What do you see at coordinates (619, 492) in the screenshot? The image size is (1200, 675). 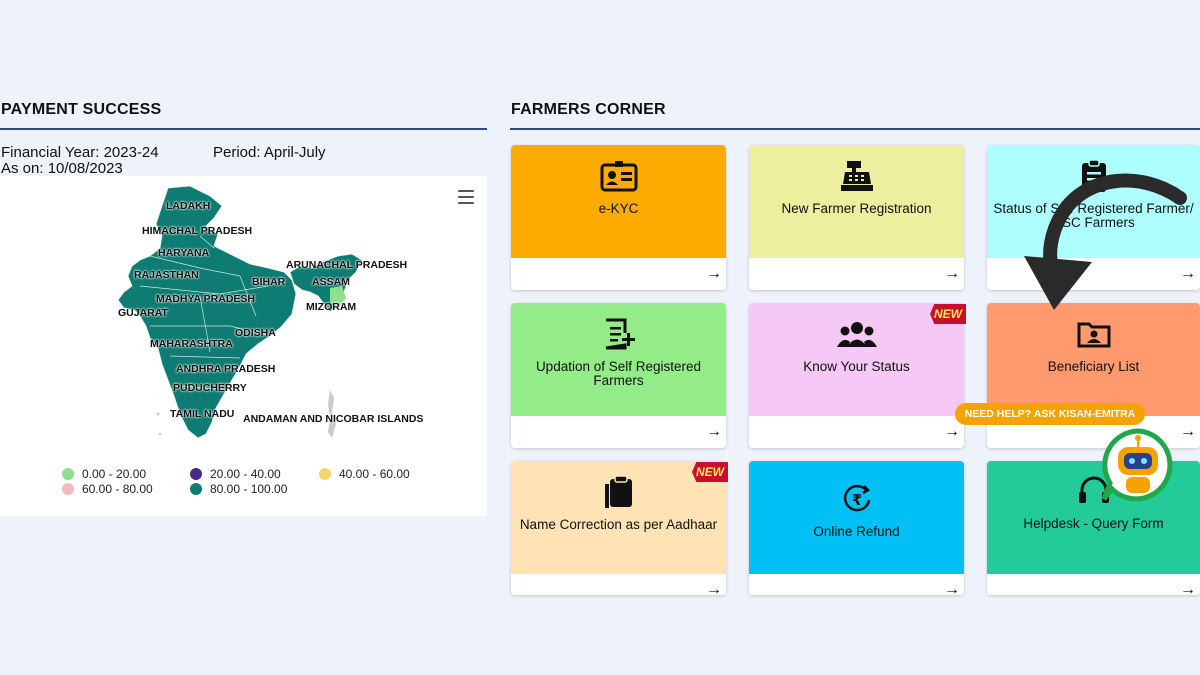 I see `clipboard-icon` at bounding box center [619, 492].